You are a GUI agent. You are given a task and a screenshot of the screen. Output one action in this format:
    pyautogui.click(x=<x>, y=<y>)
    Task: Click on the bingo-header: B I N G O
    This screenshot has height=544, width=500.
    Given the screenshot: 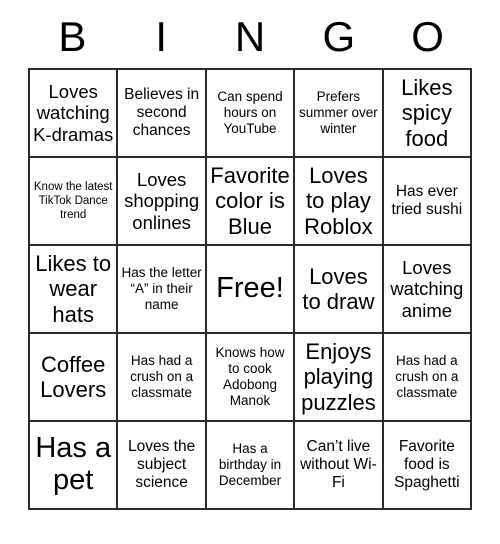 What is the action you would take?
    pyautogui.click(x=250, y=34)
    